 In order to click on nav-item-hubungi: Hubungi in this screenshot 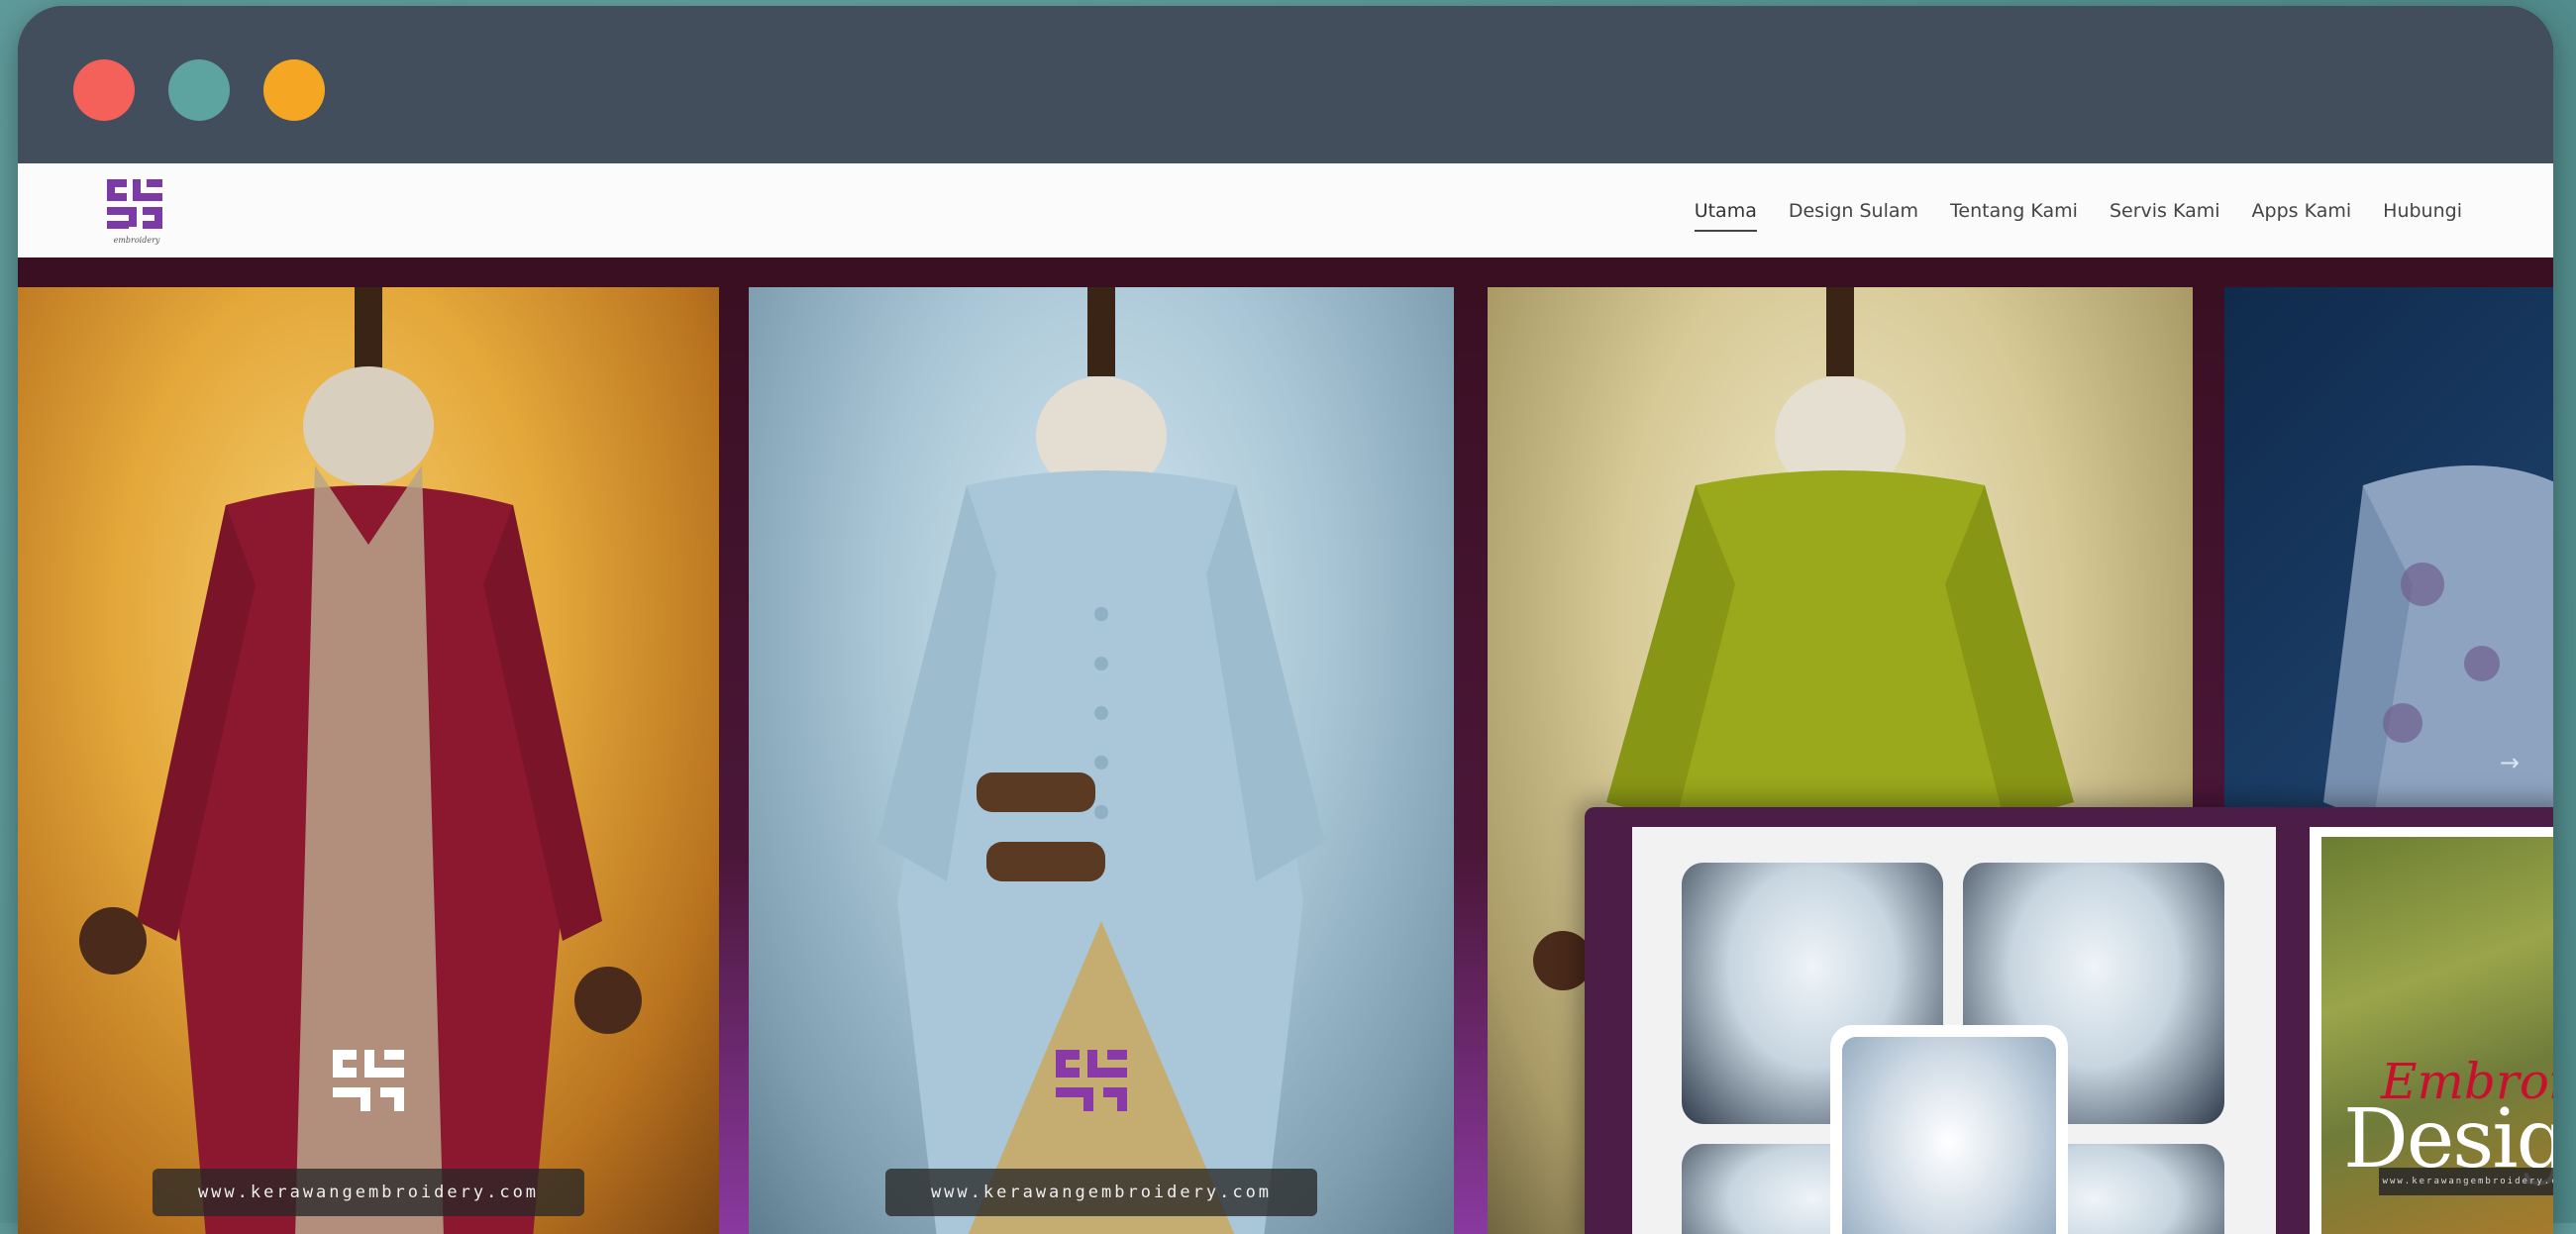, I will do `click(2422, 211)`.